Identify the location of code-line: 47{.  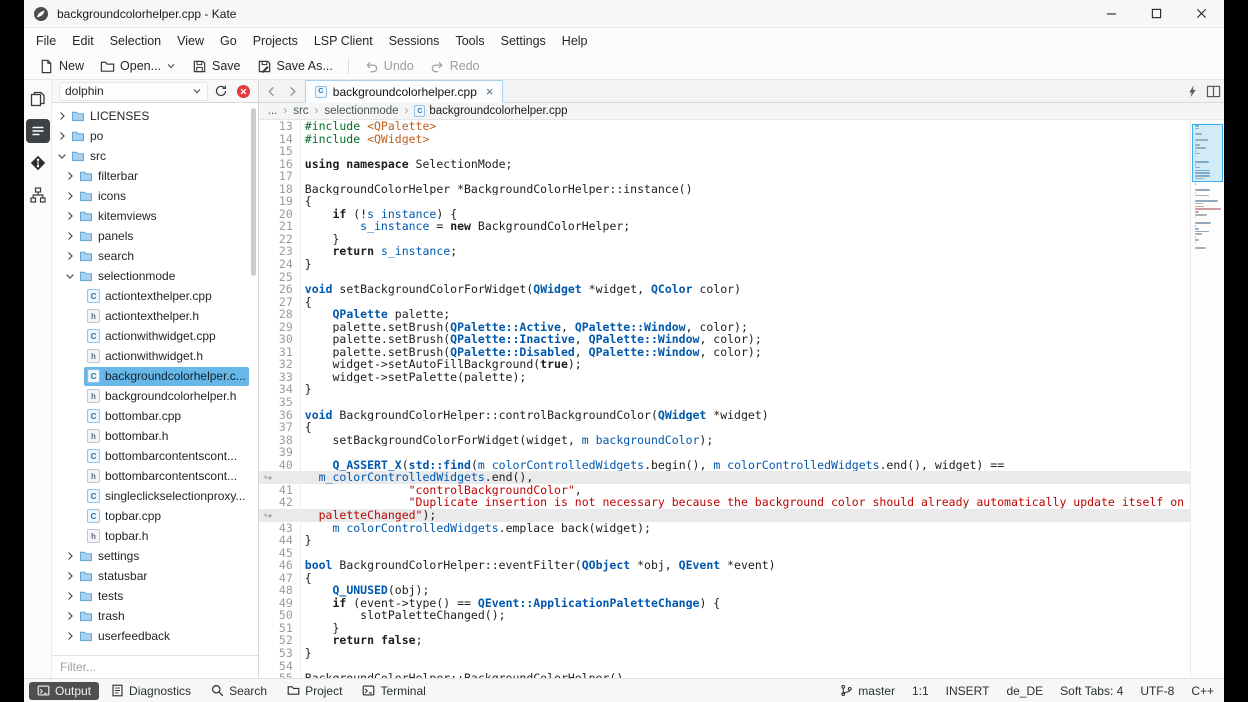
(724, 578).